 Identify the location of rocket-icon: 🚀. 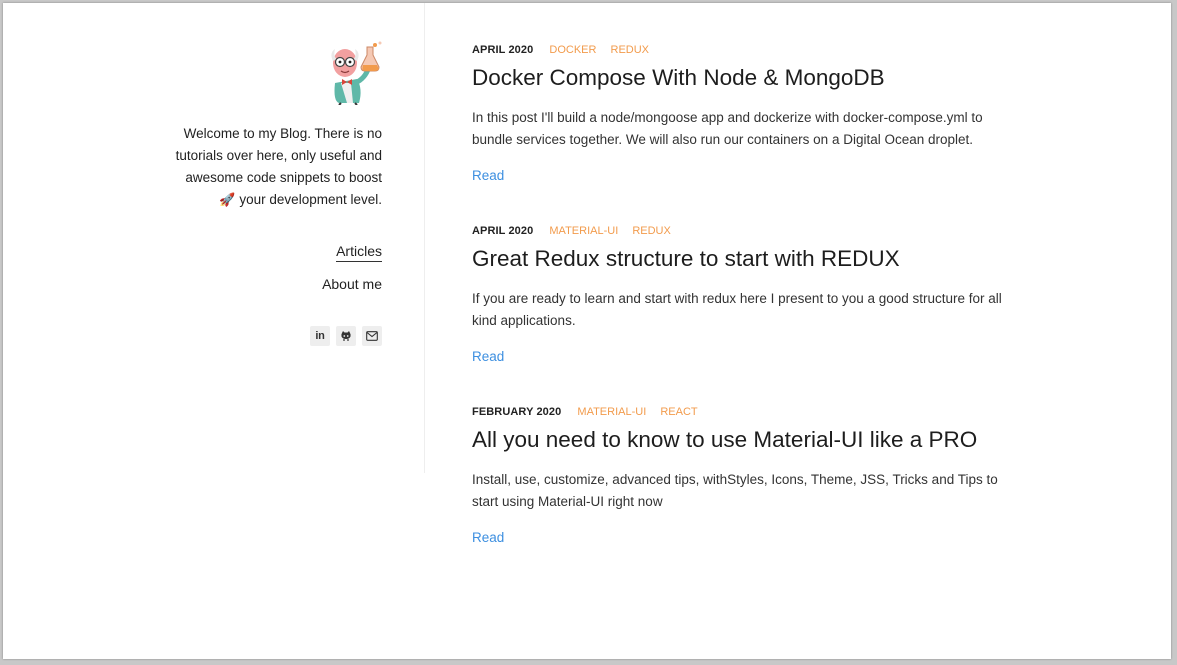
(227, 200).